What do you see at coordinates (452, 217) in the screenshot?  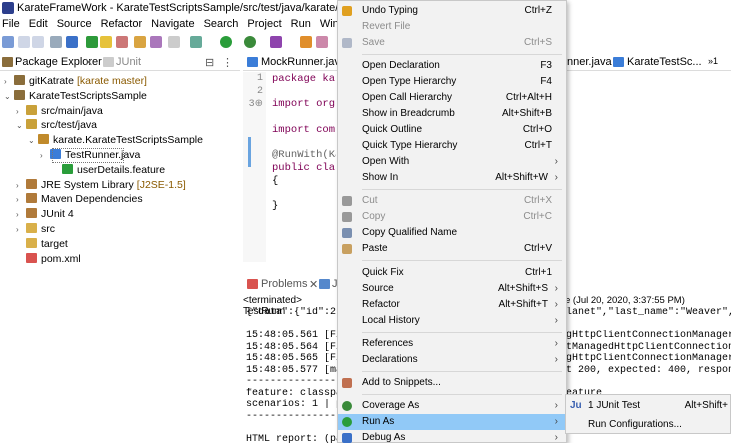 I see `menu-item-copy: Copy Ctrl+C` at bounding box center [452, 217].